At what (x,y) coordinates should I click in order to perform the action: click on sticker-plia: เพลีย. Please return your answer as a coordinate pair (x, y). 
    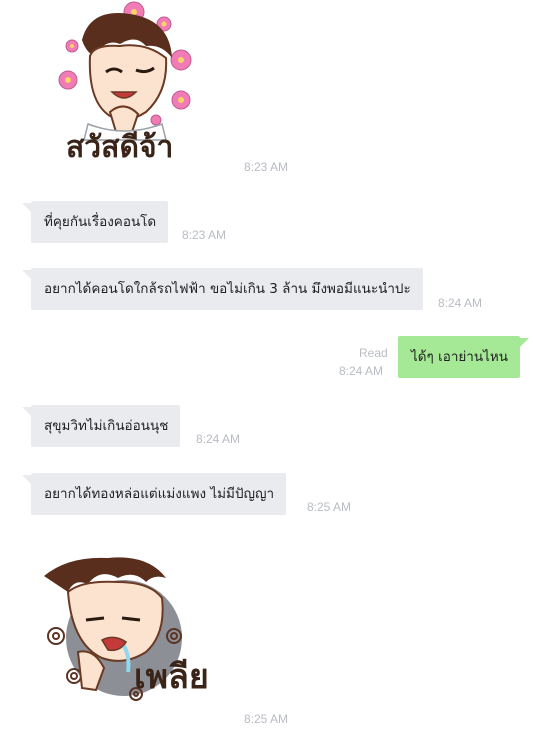
    Looking at the image, I should click on (128, 630).